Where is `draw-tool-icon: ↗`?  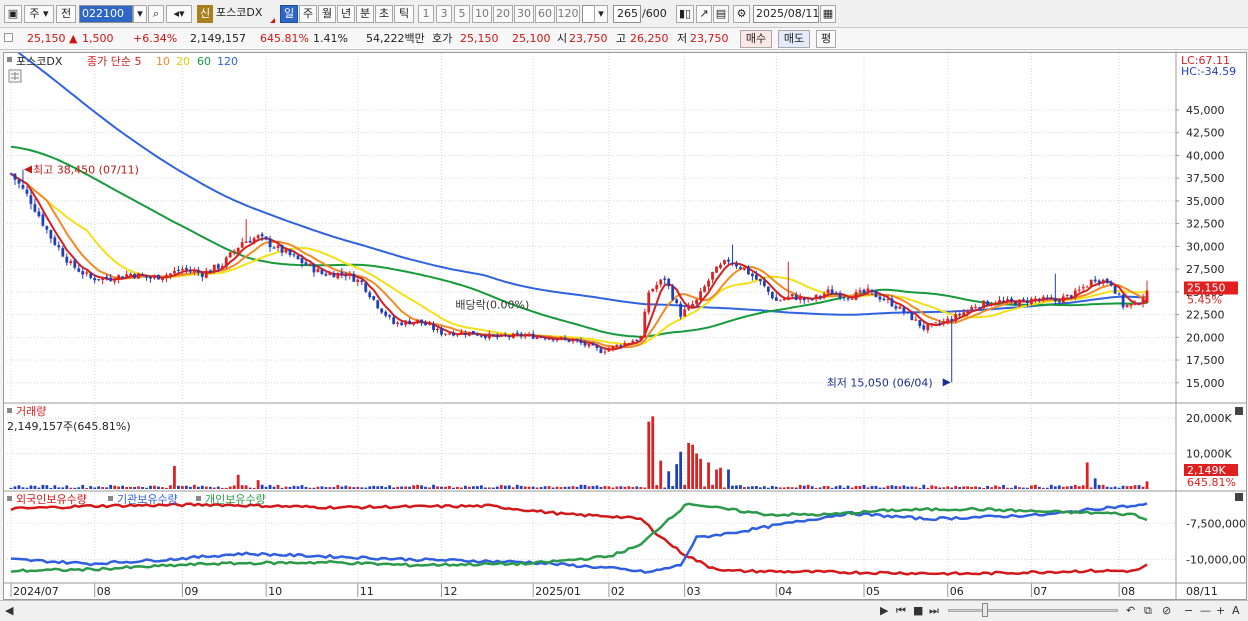
draw-tool-icon: ↗ is located at coordinates (704, 14).